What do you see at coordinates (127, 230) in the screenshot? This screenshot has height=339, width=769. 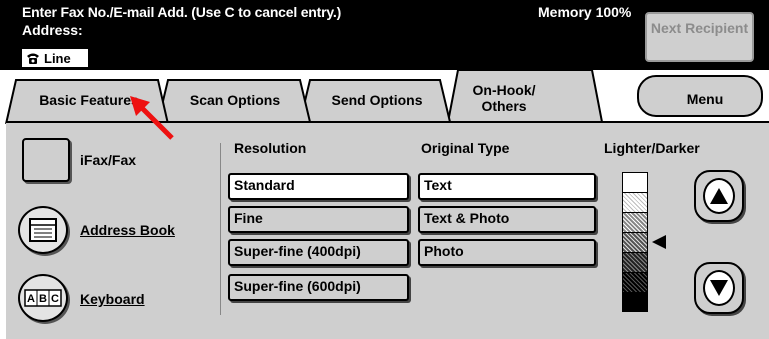 I see `address-book-label: Address Book` at bounding box center [127, 230].